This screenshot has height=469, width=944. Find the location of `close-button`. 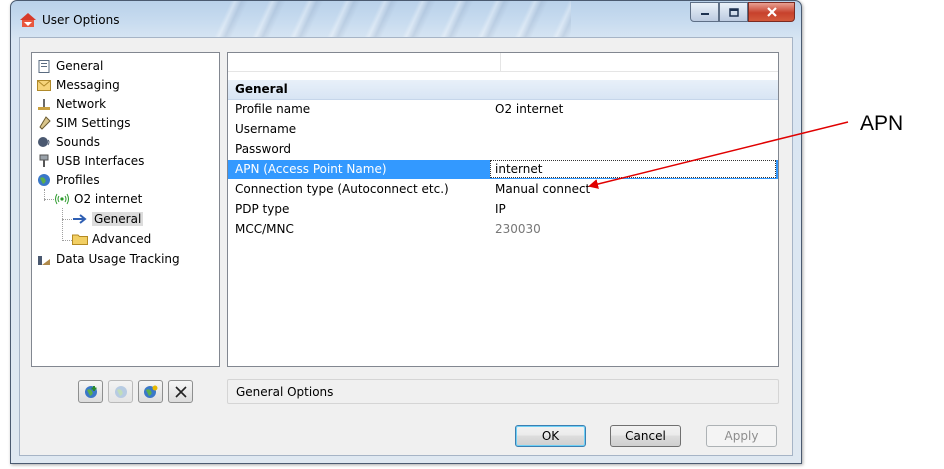

close-button is located at coordinates (771, 12).